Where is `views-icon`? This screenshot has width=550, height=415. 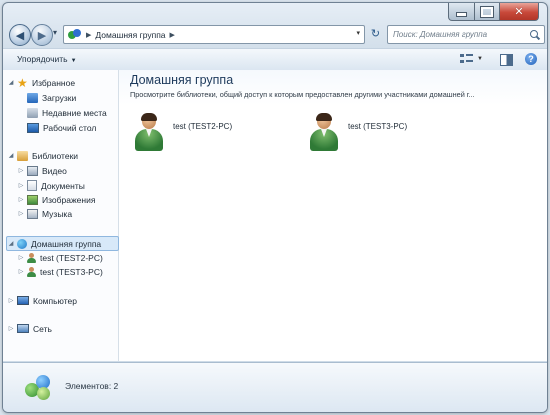 views-icon is located at coordinates (467, 59).